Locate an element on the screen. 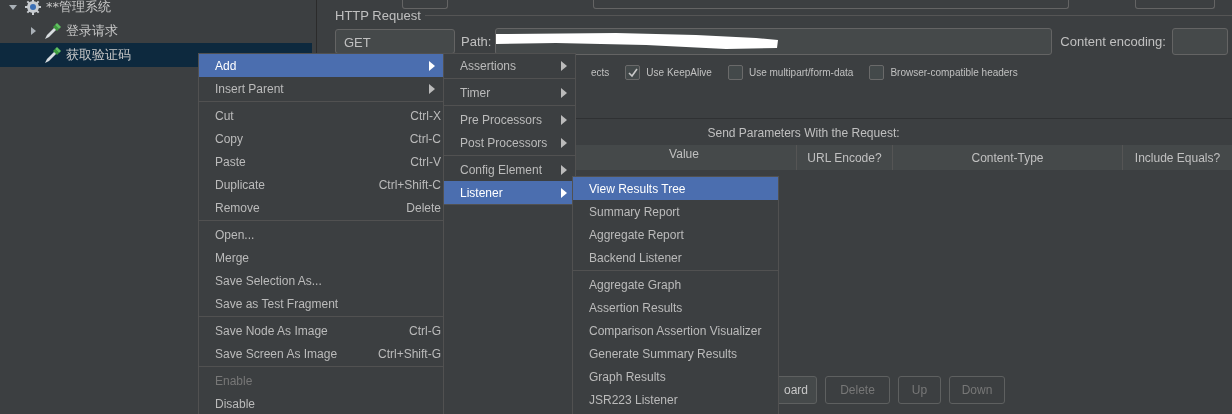 This screenshot has height=414, width=1232. path-field is located at coordinates (774, 41).